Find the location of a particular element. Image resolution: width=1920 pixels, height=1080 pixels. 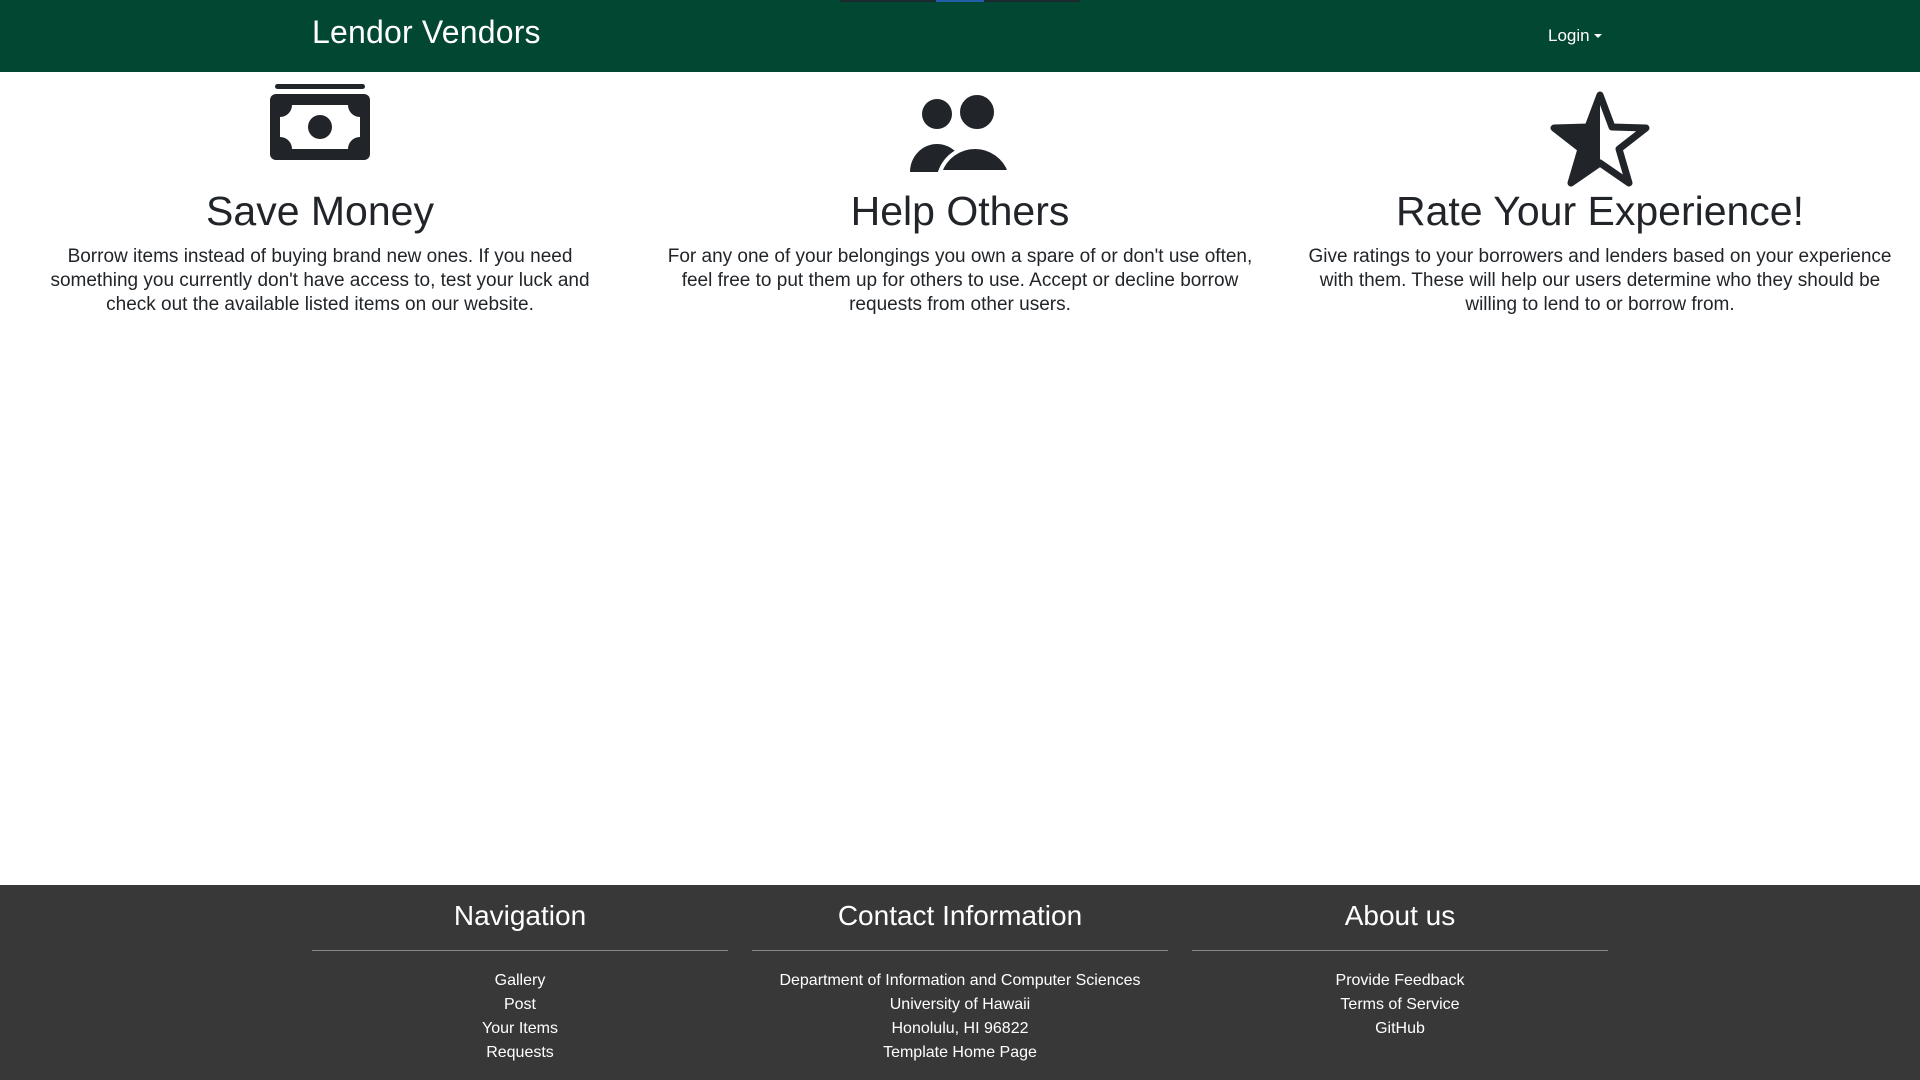

users-icon is located at coordinates (960, 133).